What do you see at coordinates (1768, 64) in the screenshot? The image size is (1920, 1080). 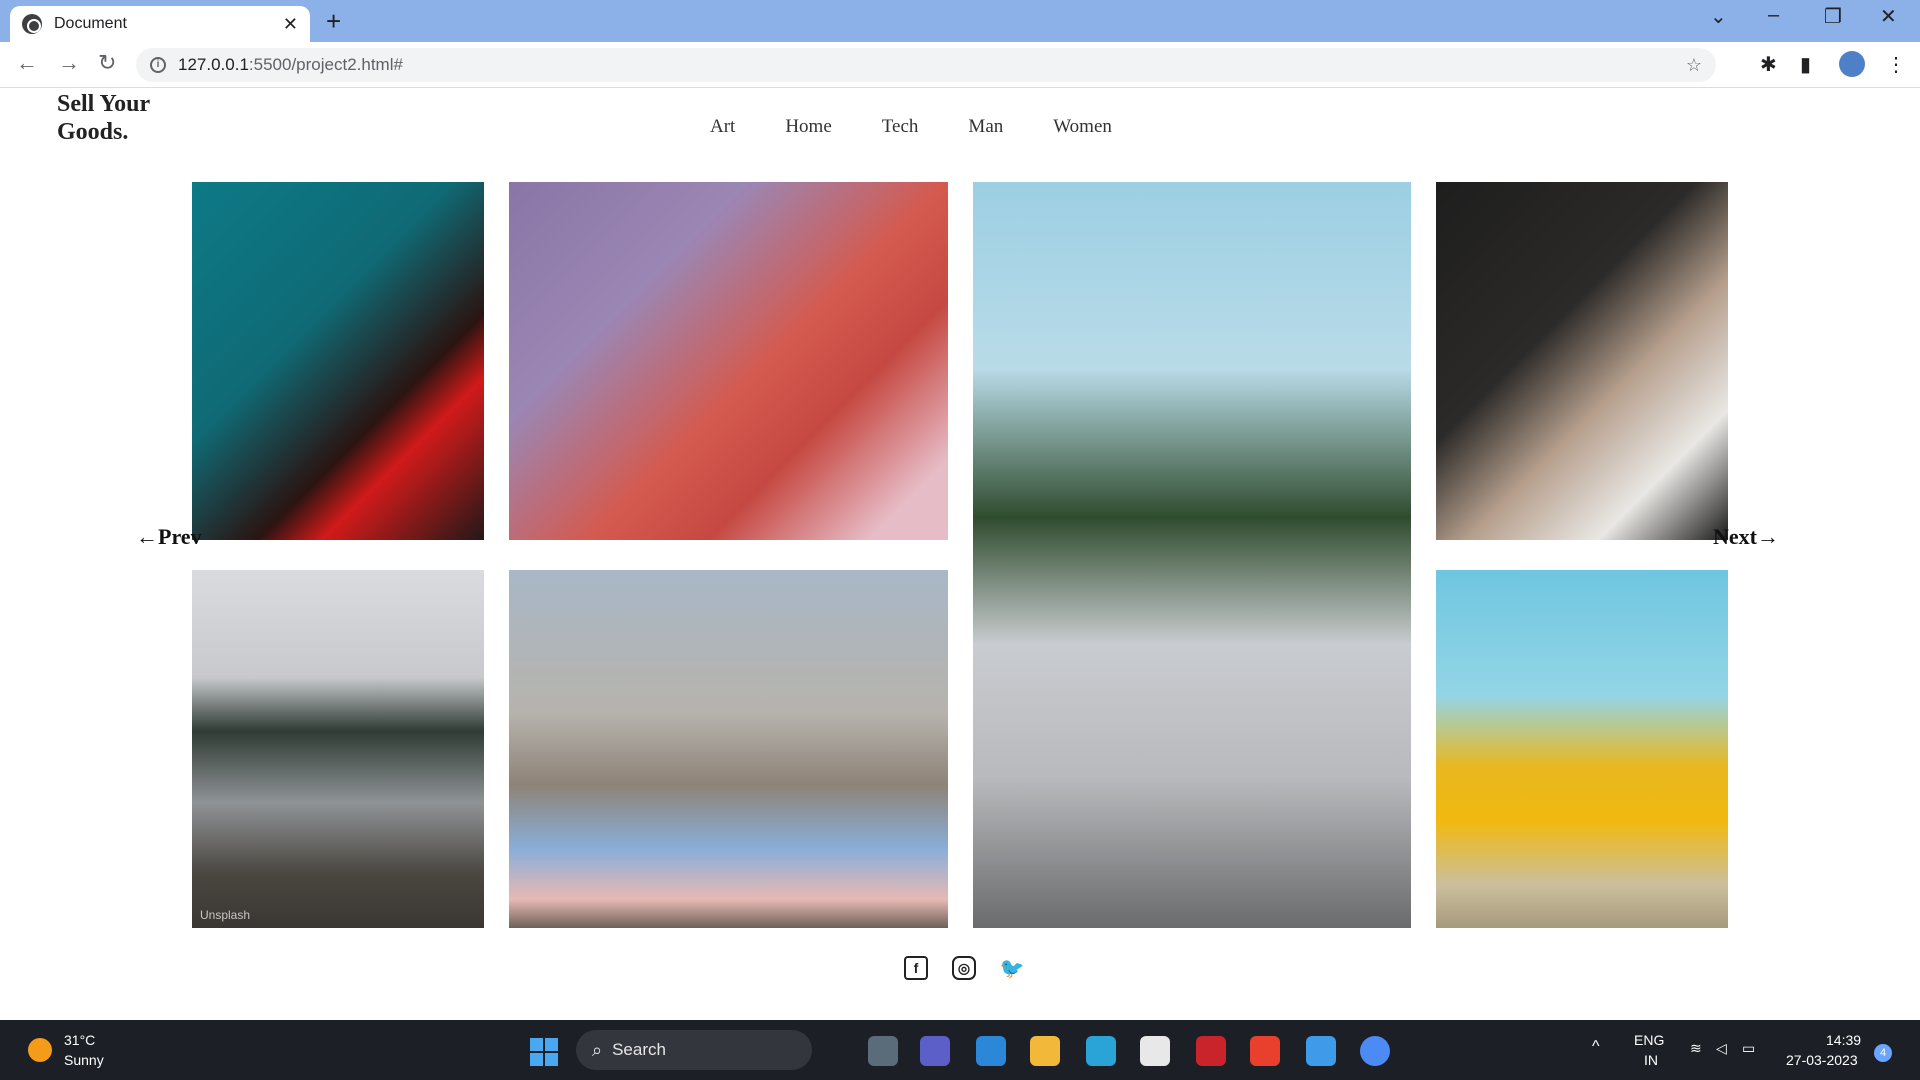 I see `extensions-icon: ✱` at bounding box center [1768, 64].